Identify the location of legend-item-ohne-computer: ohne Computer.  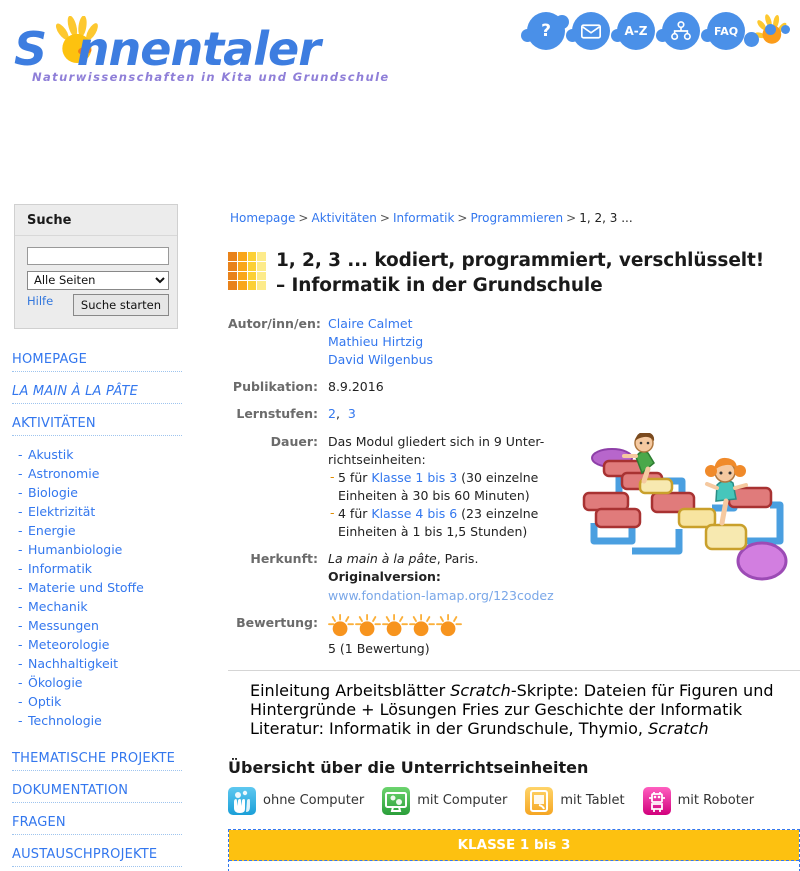
(296, 800).